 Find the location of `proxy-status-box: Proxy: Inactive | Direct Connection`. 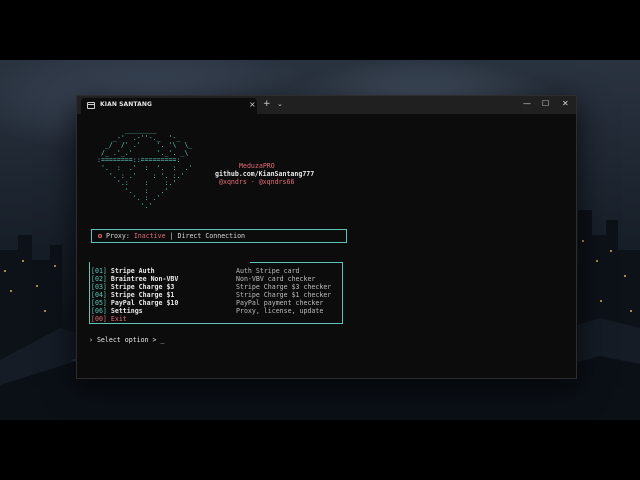

proxy-status-box: Proxy: Inactive | Direct Connection is located at coordinates (219, 236).